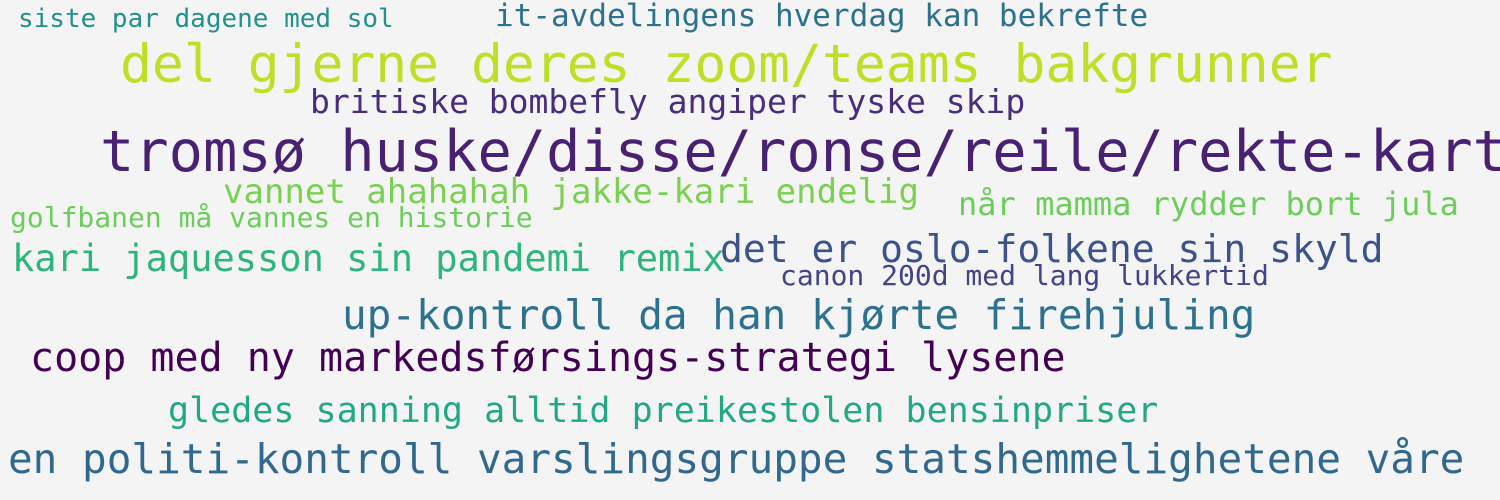 This screenshot has width=1500, height=500. What do you see at coordinates (822, 17) in the screenshot?
I see `phrase-2: it-avdelingens hverdag kan bekrefte` at bounding box center [822, 17].